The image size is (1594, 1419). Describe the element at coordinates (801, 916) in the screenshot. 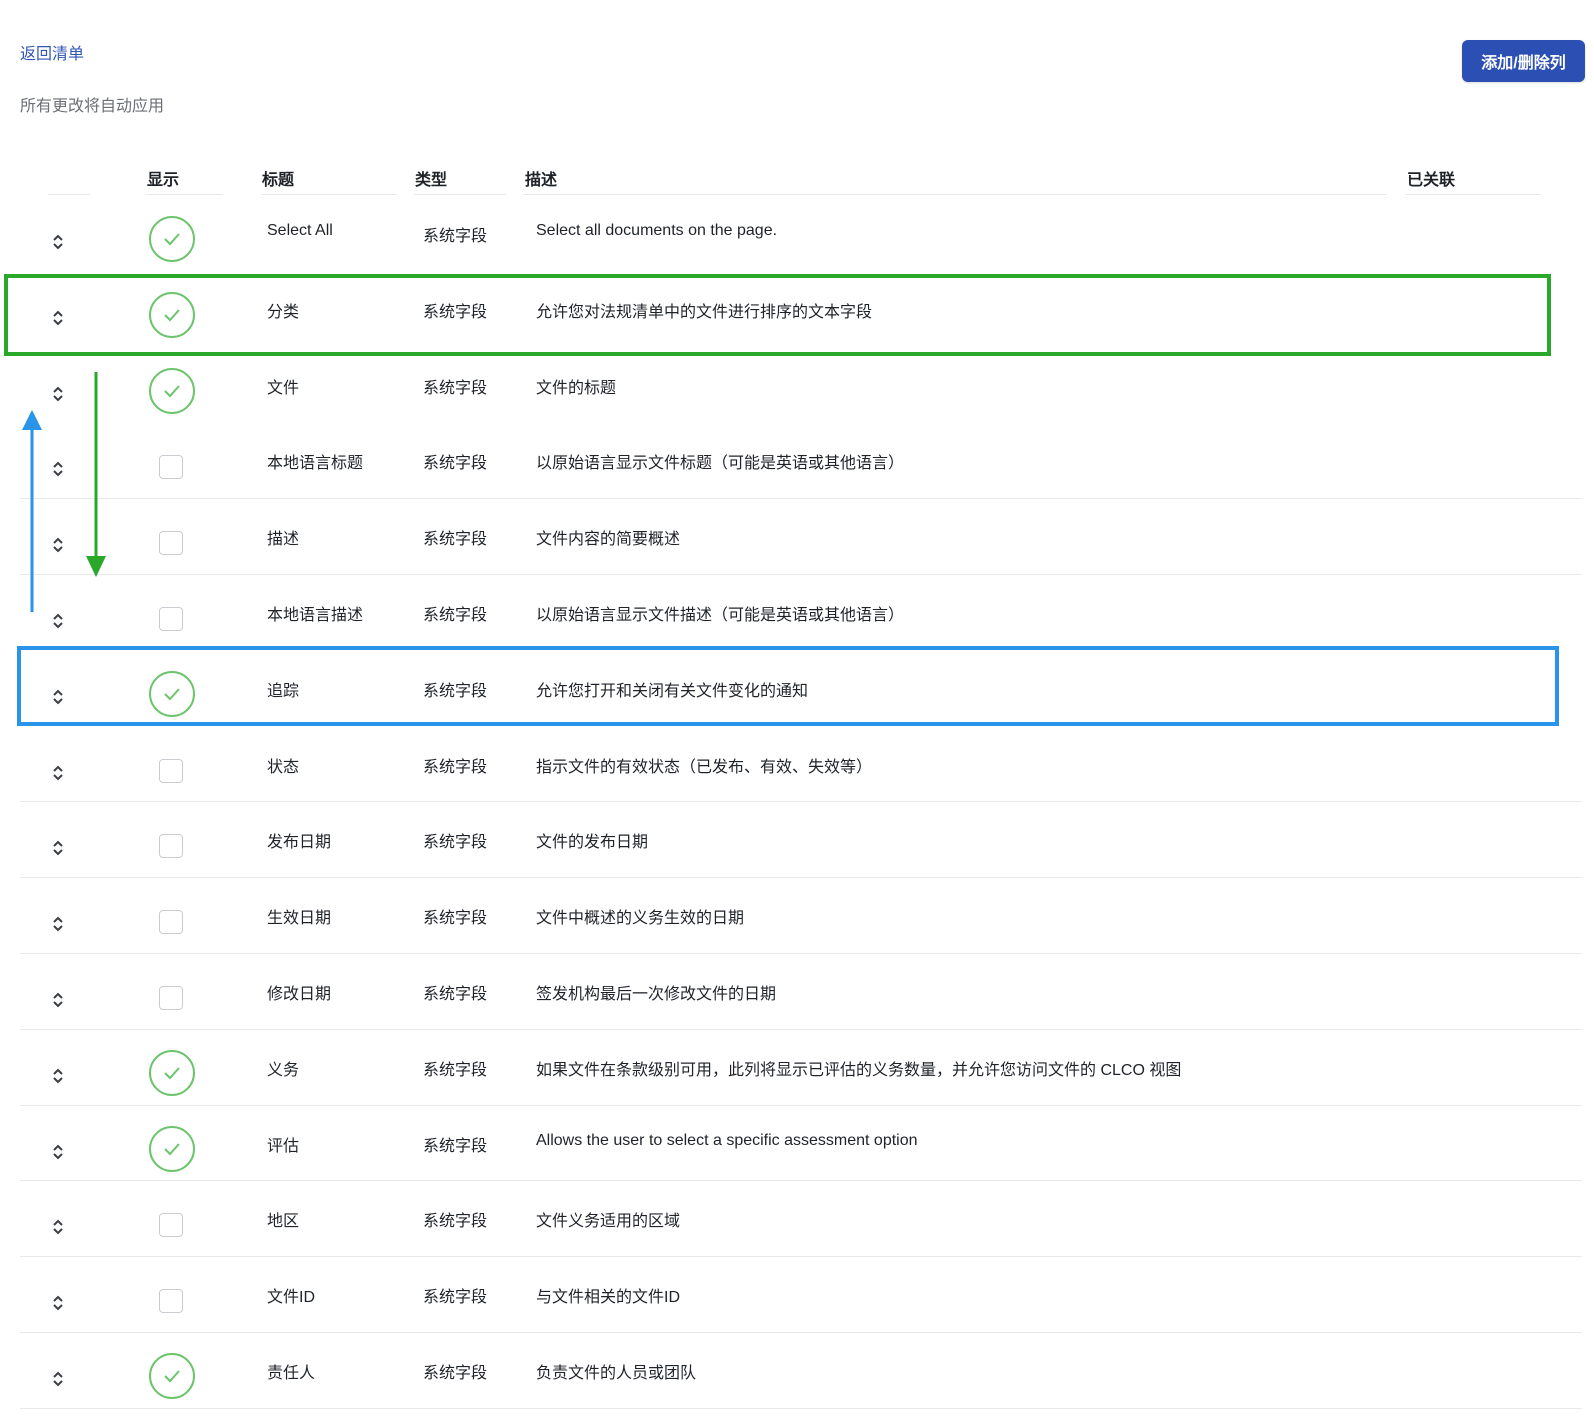

I see `table-row: 生效日期 系统字段 文件中概述的义务生效的日期` at that location.